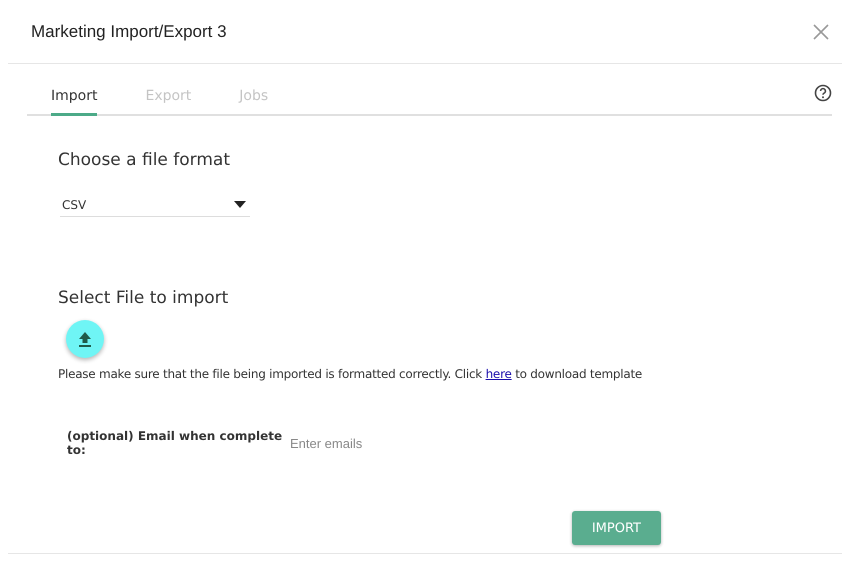  Describe the element at coordinates (144, 298) in the screenshot. I see `section-heading: Select File to import` at that location.